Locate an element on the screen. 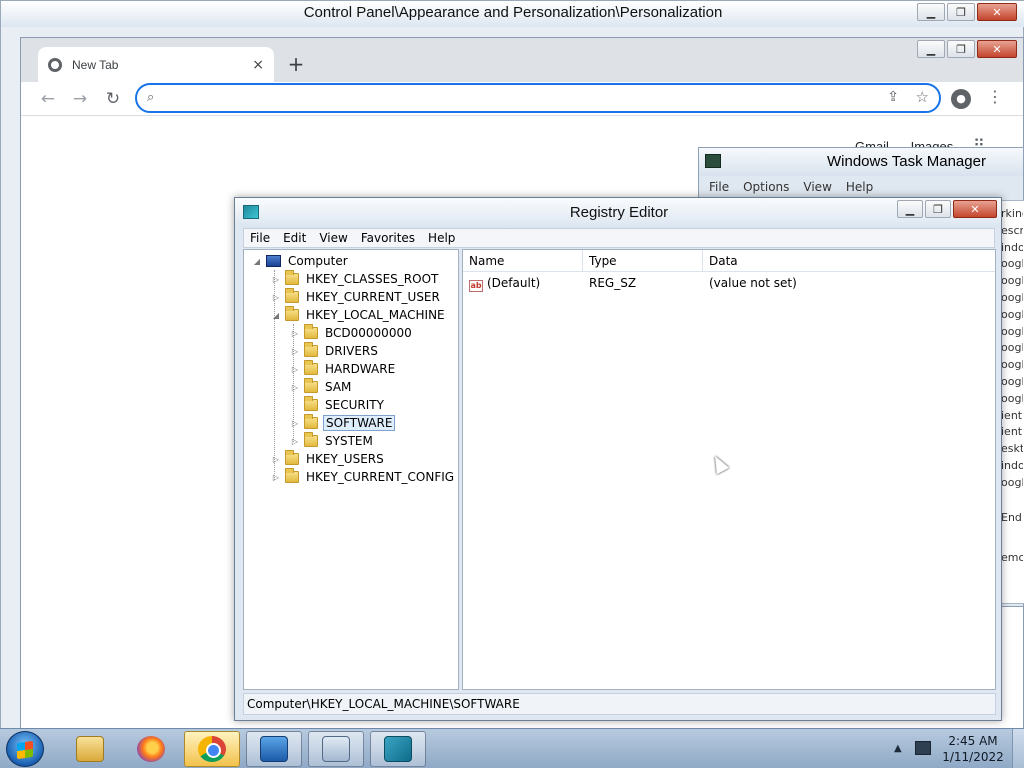  show-hidden-icons-icon: ▲ is located at coordinates (898, 748).